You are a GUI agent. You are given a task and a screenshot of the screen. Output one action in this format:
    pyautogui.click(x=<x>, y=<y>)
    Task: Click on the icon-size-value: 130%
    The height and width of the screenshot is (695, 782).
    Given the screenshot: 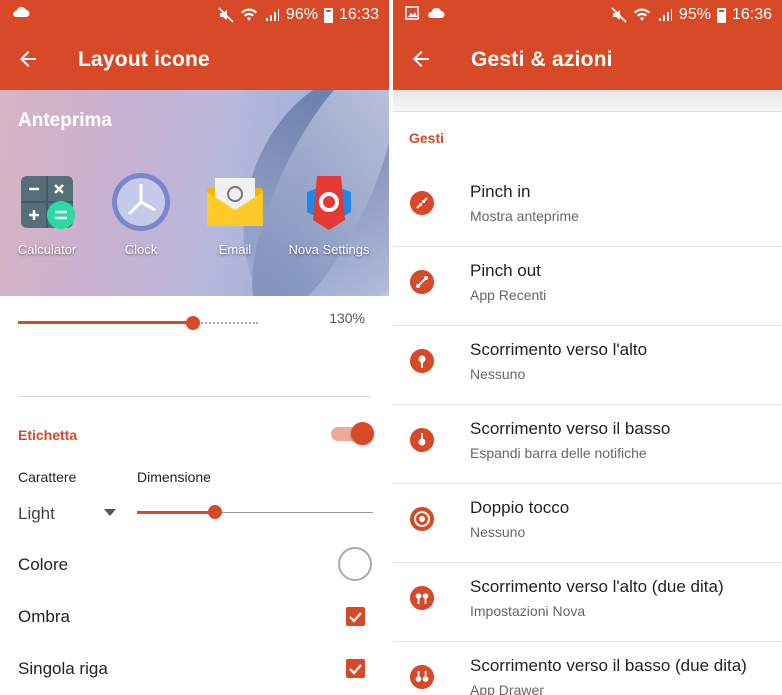 What is the action you would take?
    pyautogui.click(x=347, y=318)
    